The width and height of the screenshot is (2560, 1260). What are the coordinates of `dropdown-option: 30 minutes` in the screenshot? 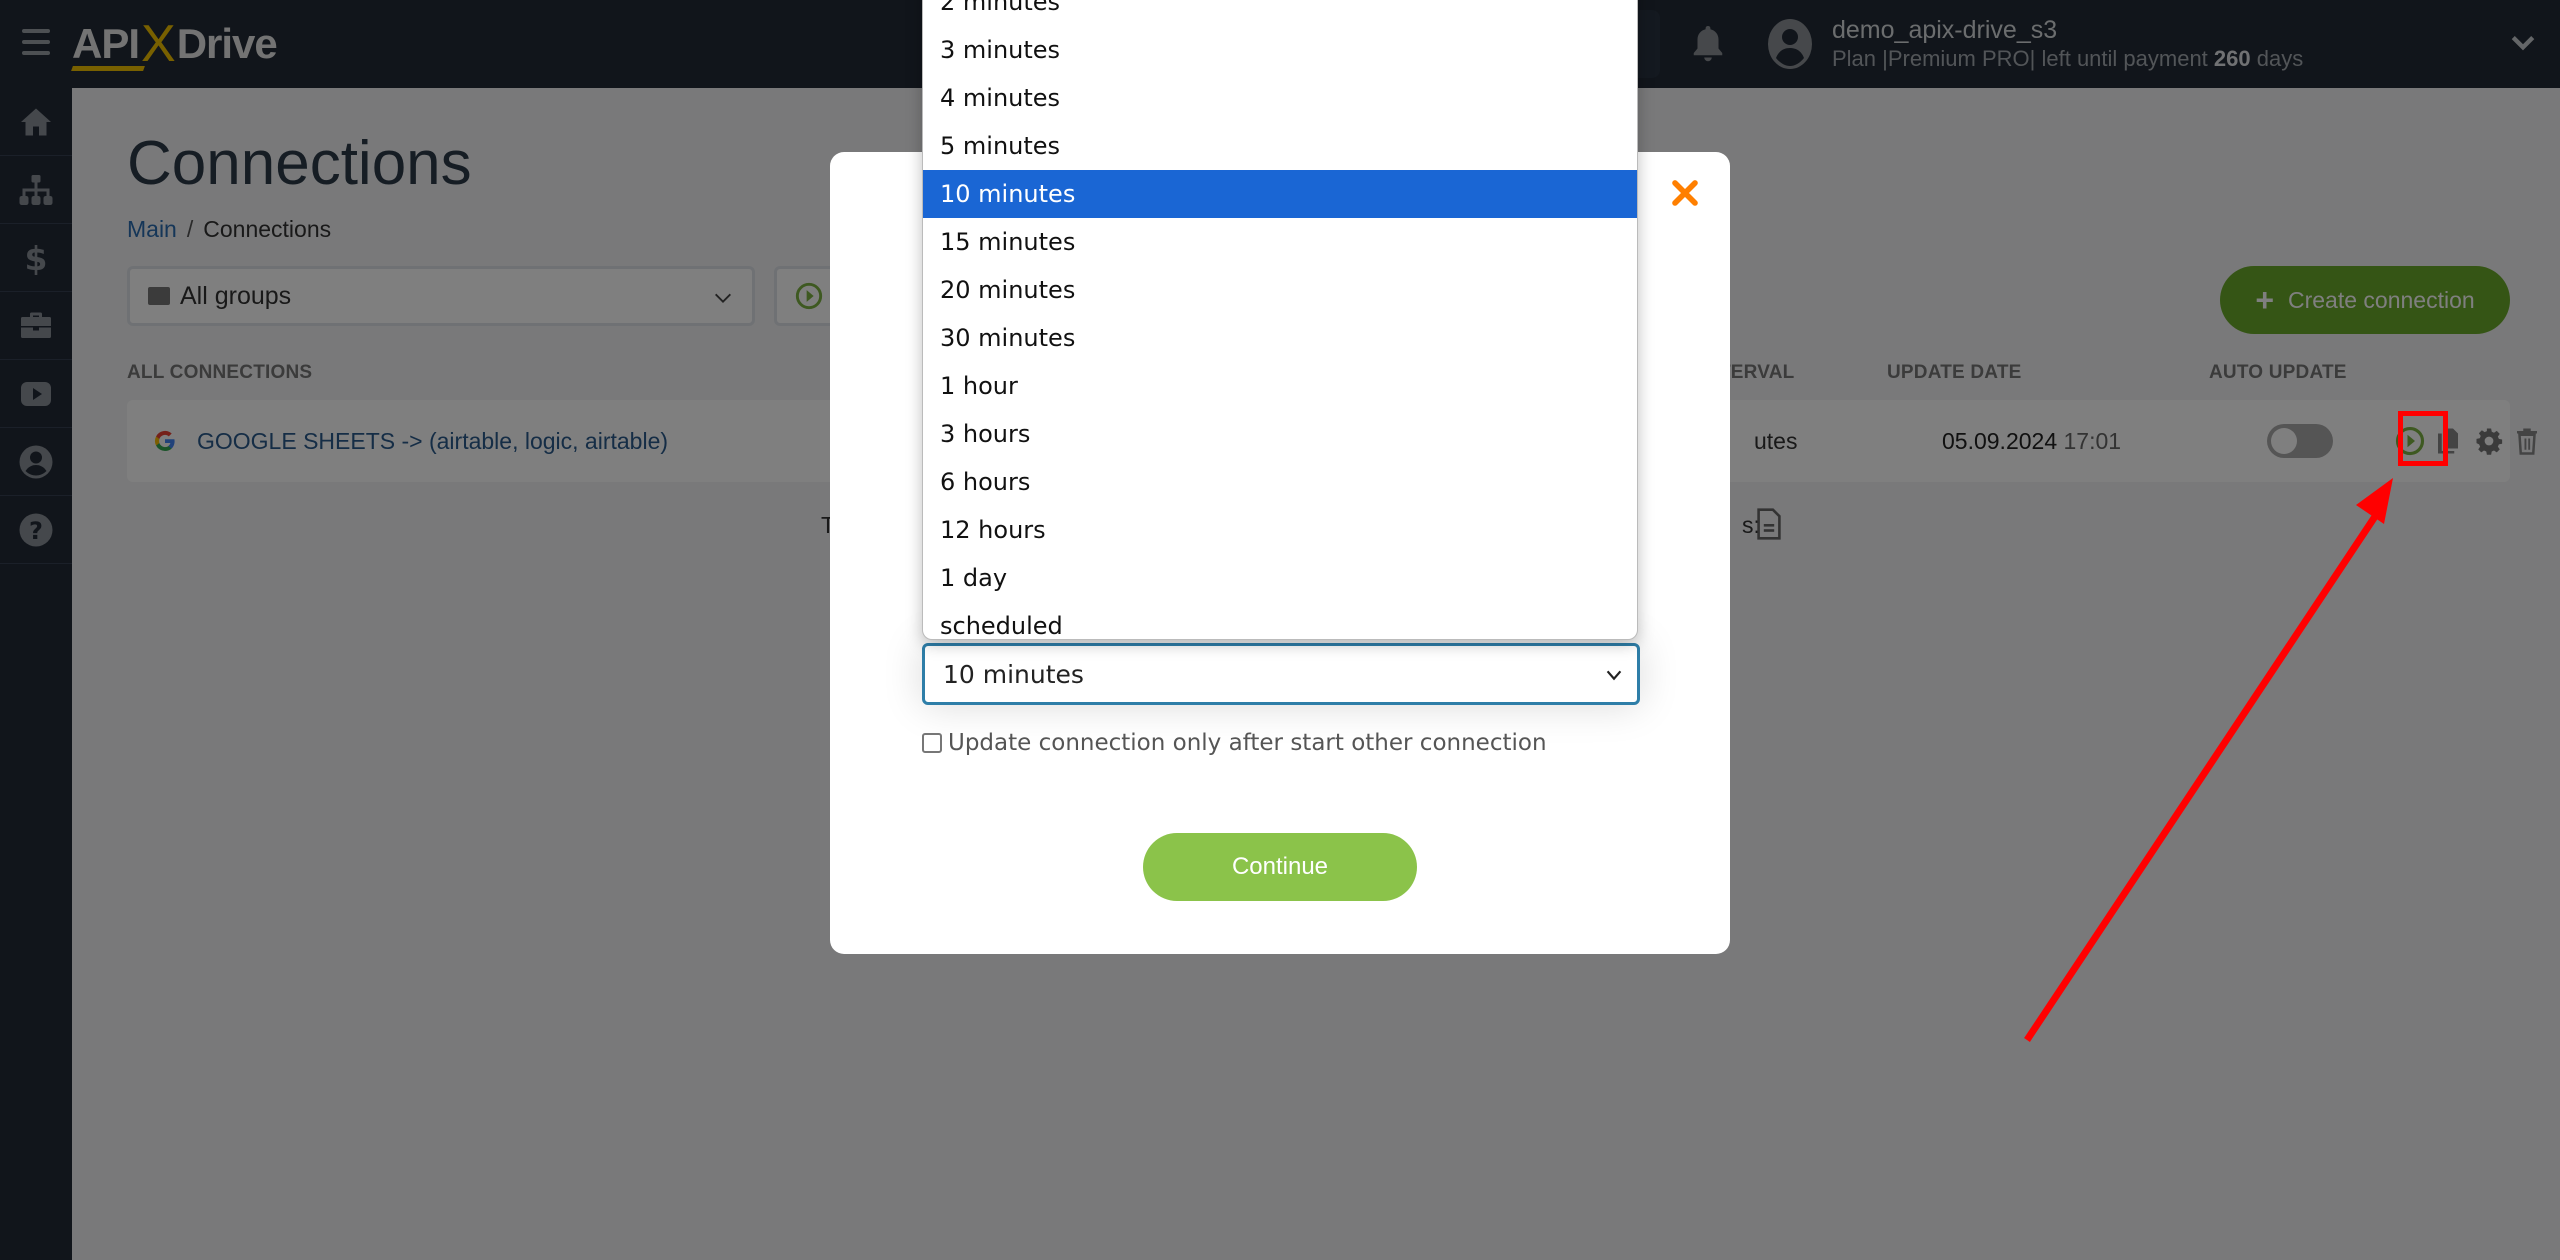 It's located at (1280, 338).